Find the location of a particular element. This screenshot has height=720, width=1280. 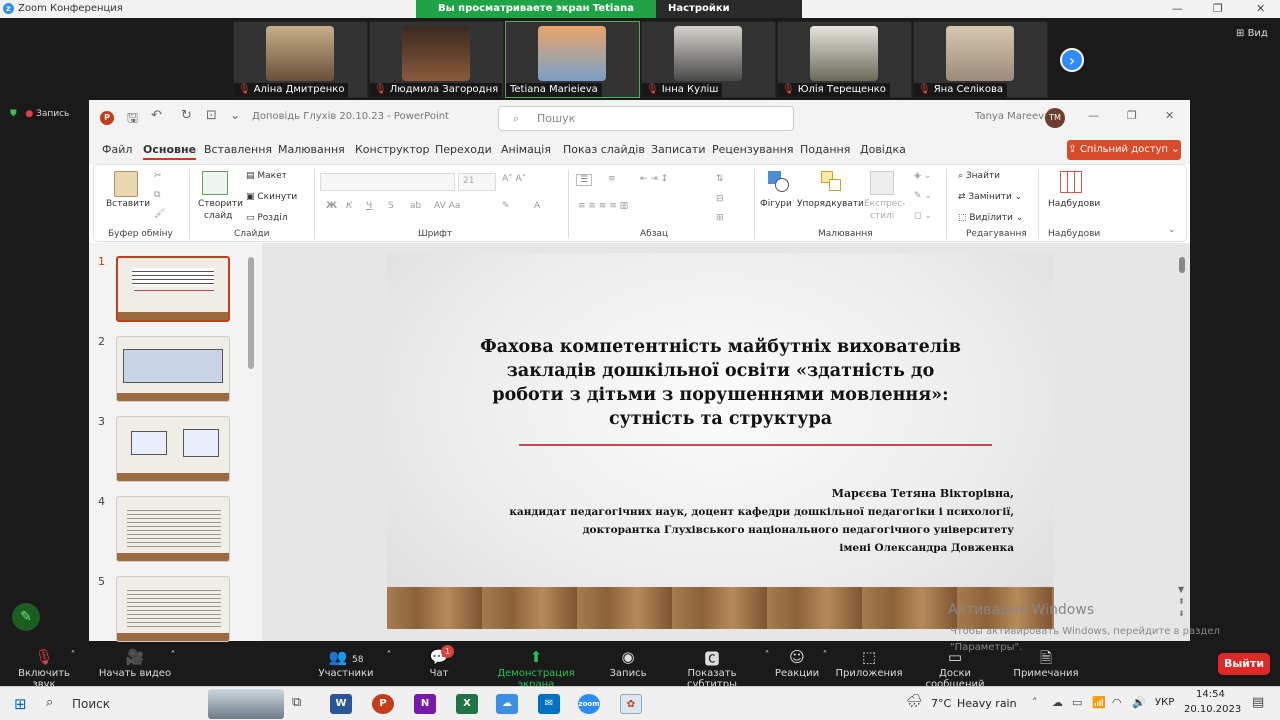

shape-effects-icon: ◻ ⌄ is located at coordinates (923, 216).